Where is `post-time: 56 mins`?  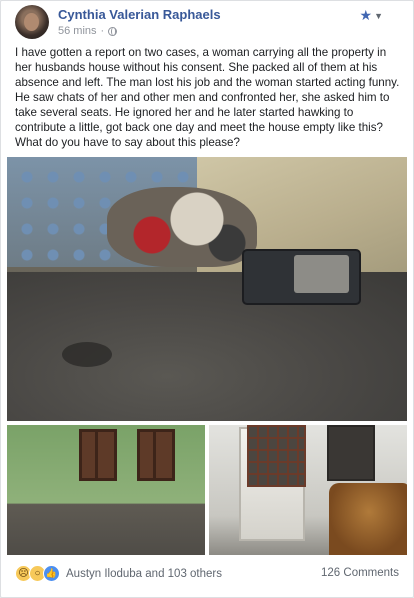 post-time: 56 mins is located at coordinates (77, 31).